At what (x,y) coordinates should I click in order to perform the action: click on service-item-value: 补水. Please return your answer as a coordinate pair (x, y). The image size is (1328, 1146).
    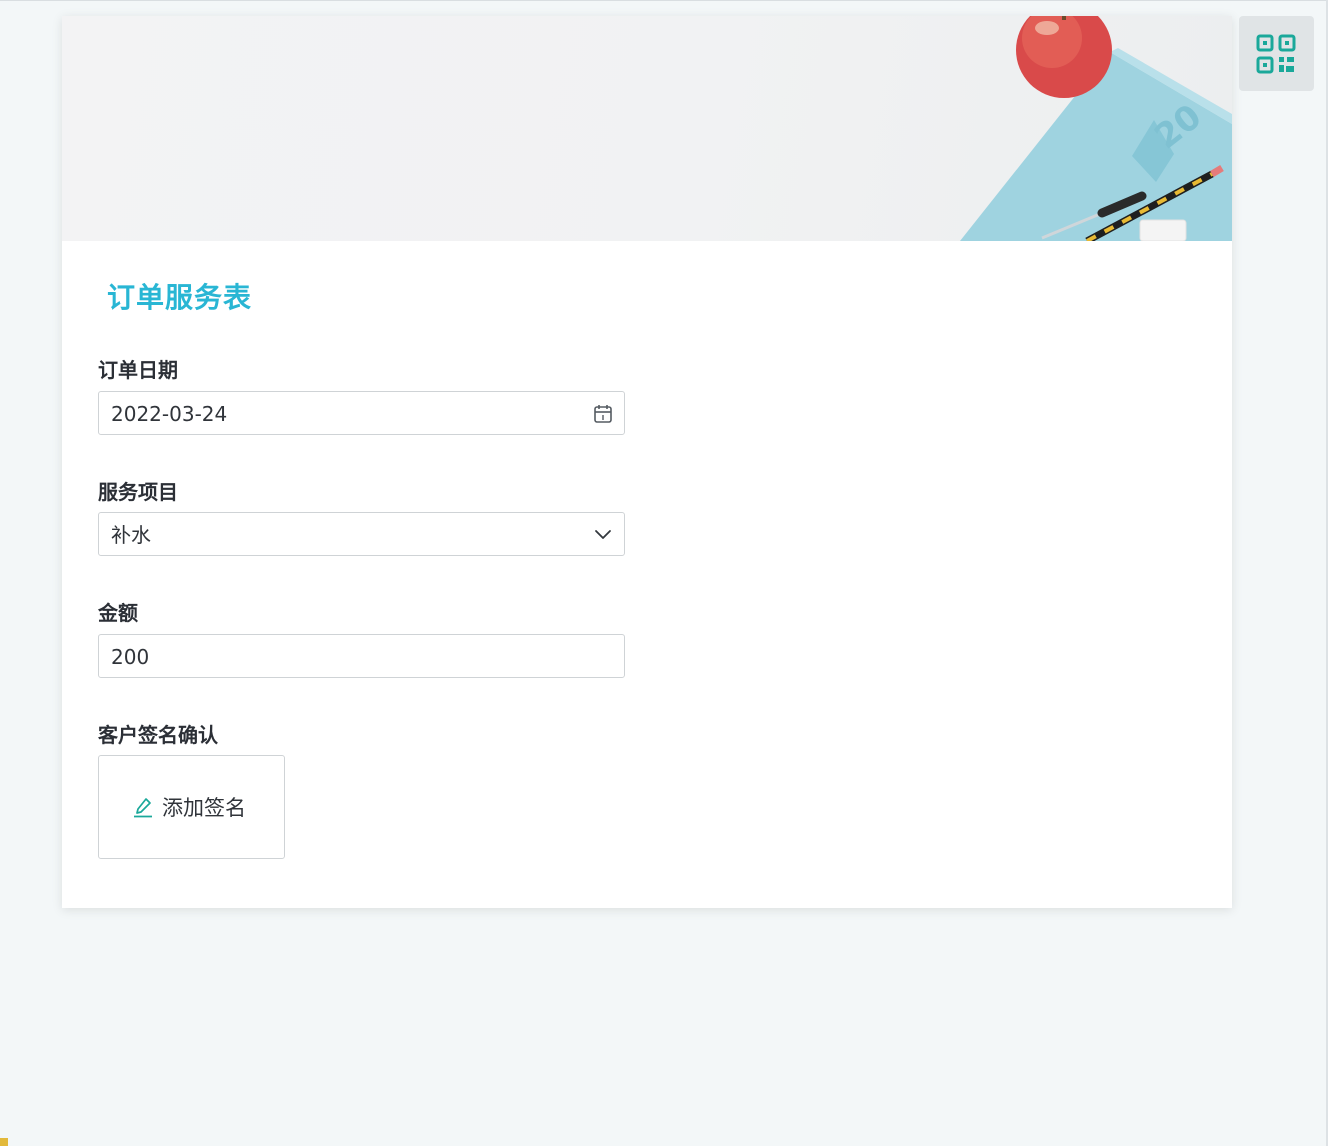
    Looking at the image, I should click on (131, 535).